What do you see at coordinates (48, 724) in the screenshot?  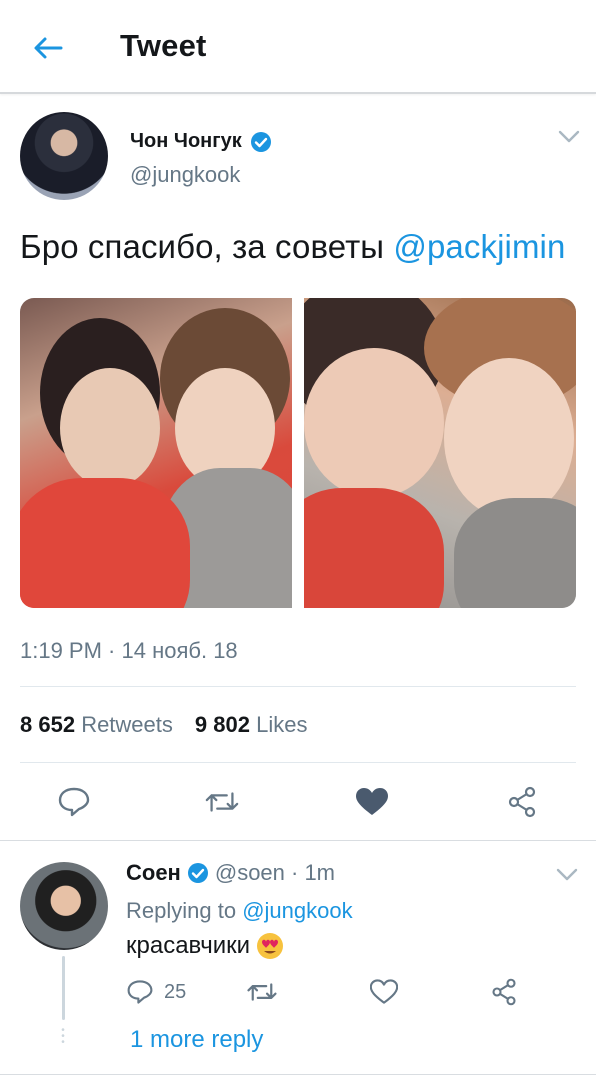 I see `retweets-count: 8 652` at bounding box center [48, 724].